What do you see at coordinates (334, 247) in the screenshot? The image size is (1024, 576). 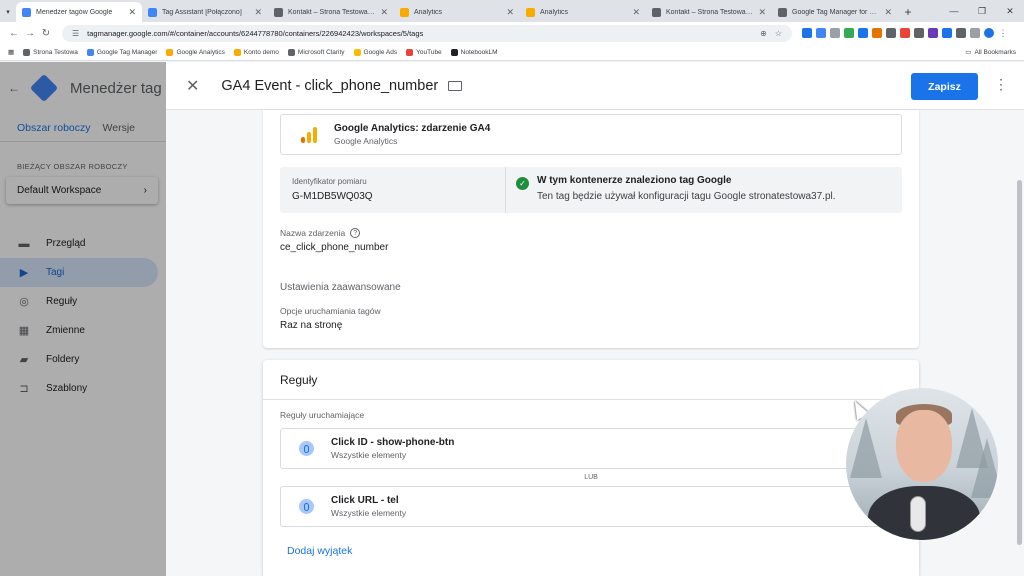 I see `event-name-field: ce_click_phone_number` at bounding box center [334, 247].